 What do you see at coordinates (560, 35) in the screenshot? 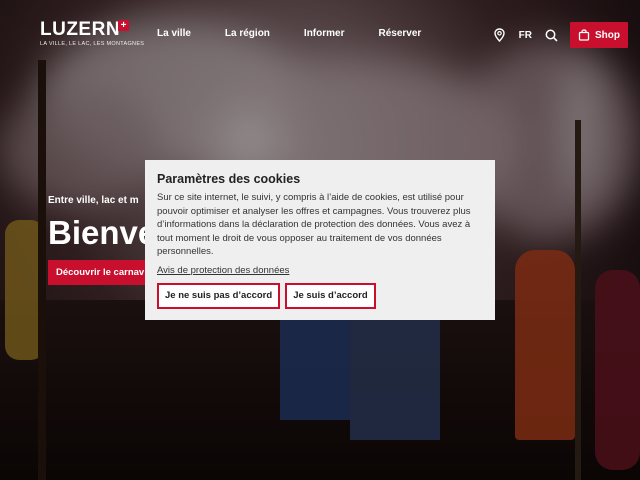
I see `utility-bar: FR Shop` at bounding box center [560, 35].